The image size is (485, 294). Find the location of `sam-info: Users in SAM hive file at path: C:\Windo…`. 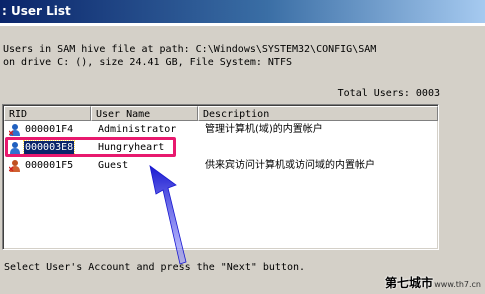

sam-info: Users in SAM hive file at path: C:\Windo… is located at coordinates (189, 56).